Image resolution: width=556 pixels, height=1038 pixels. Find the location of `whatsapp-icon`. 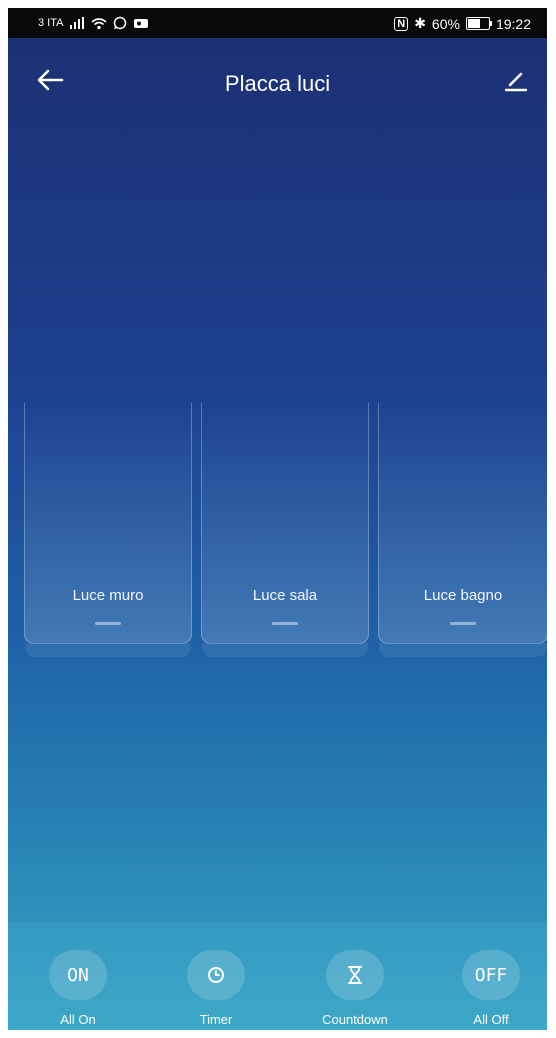

whatsapp-icon is located at coordinates (120, 23).